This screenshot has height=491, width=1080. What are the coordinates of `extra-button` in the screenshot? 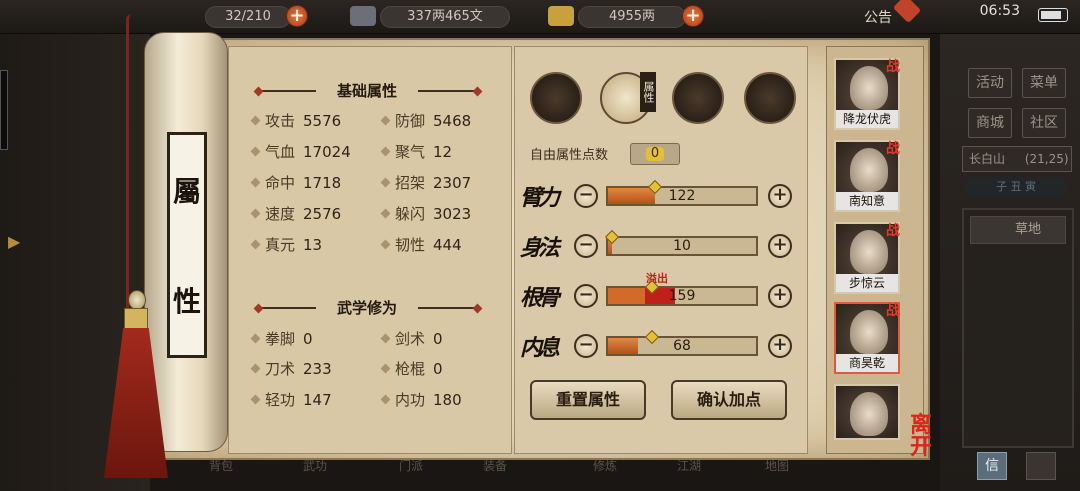 It's located at (1041, 466).